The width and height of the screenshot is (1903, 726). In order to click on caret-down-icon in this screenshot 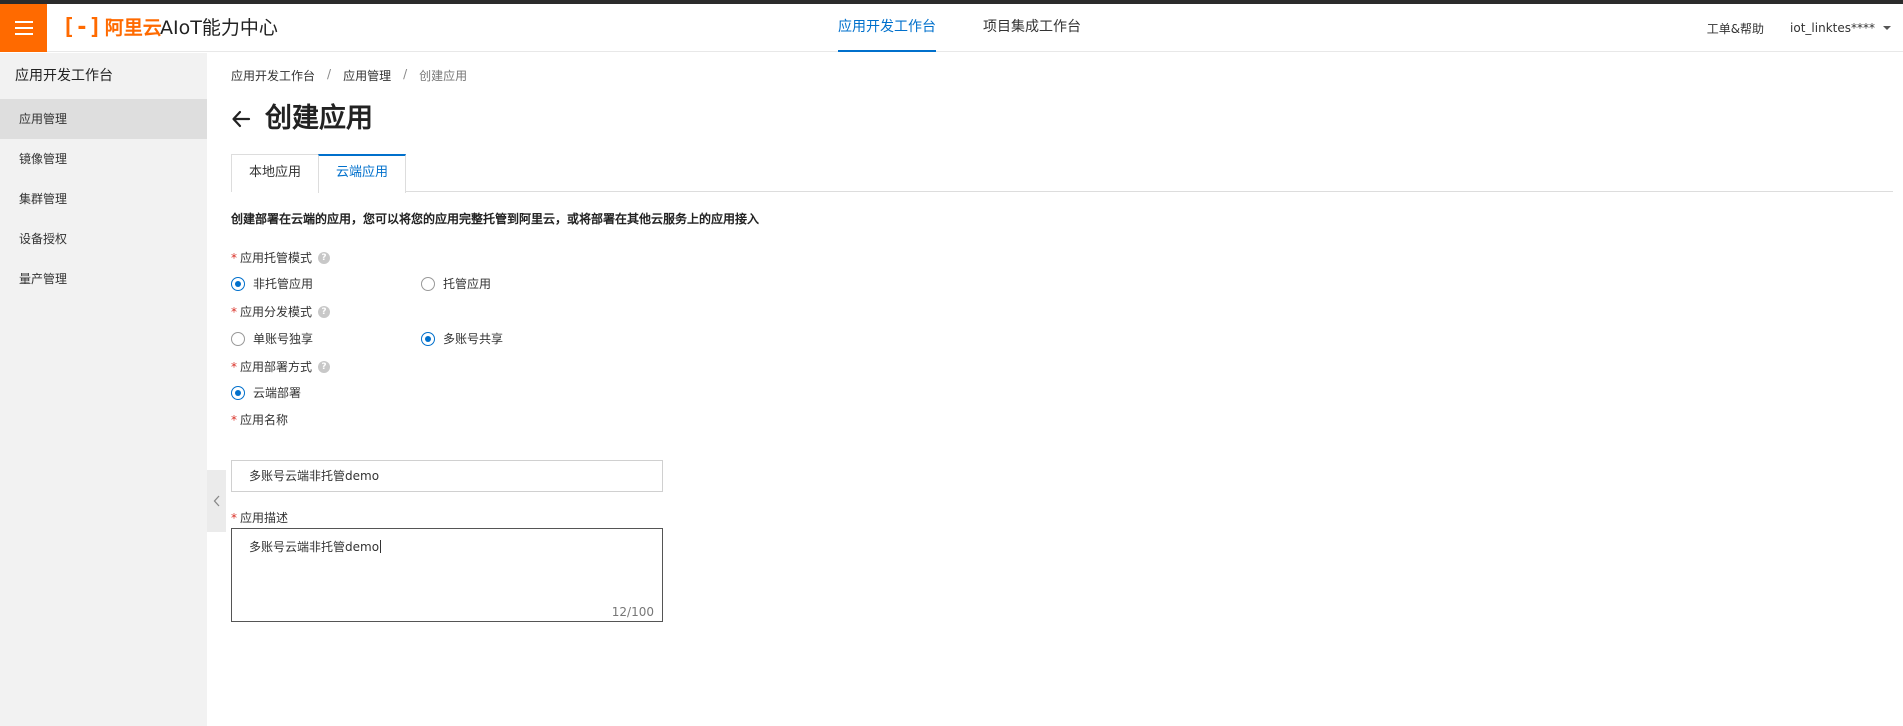, I will do `click(1887, 28)`.